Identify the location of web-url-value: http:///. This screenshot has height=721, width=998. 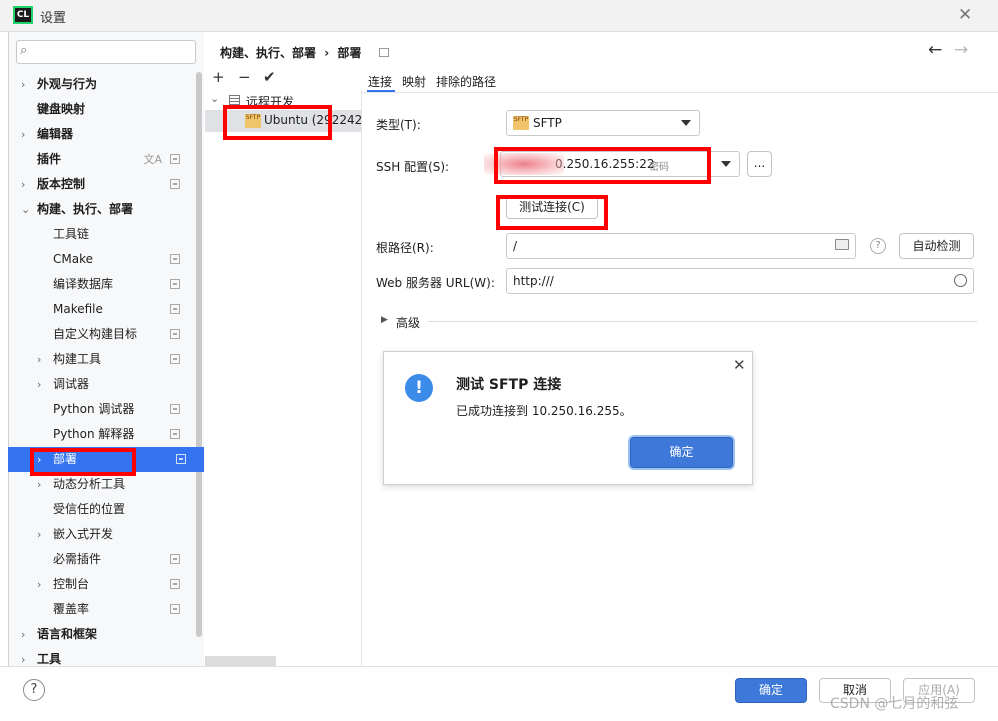
(533, 281).